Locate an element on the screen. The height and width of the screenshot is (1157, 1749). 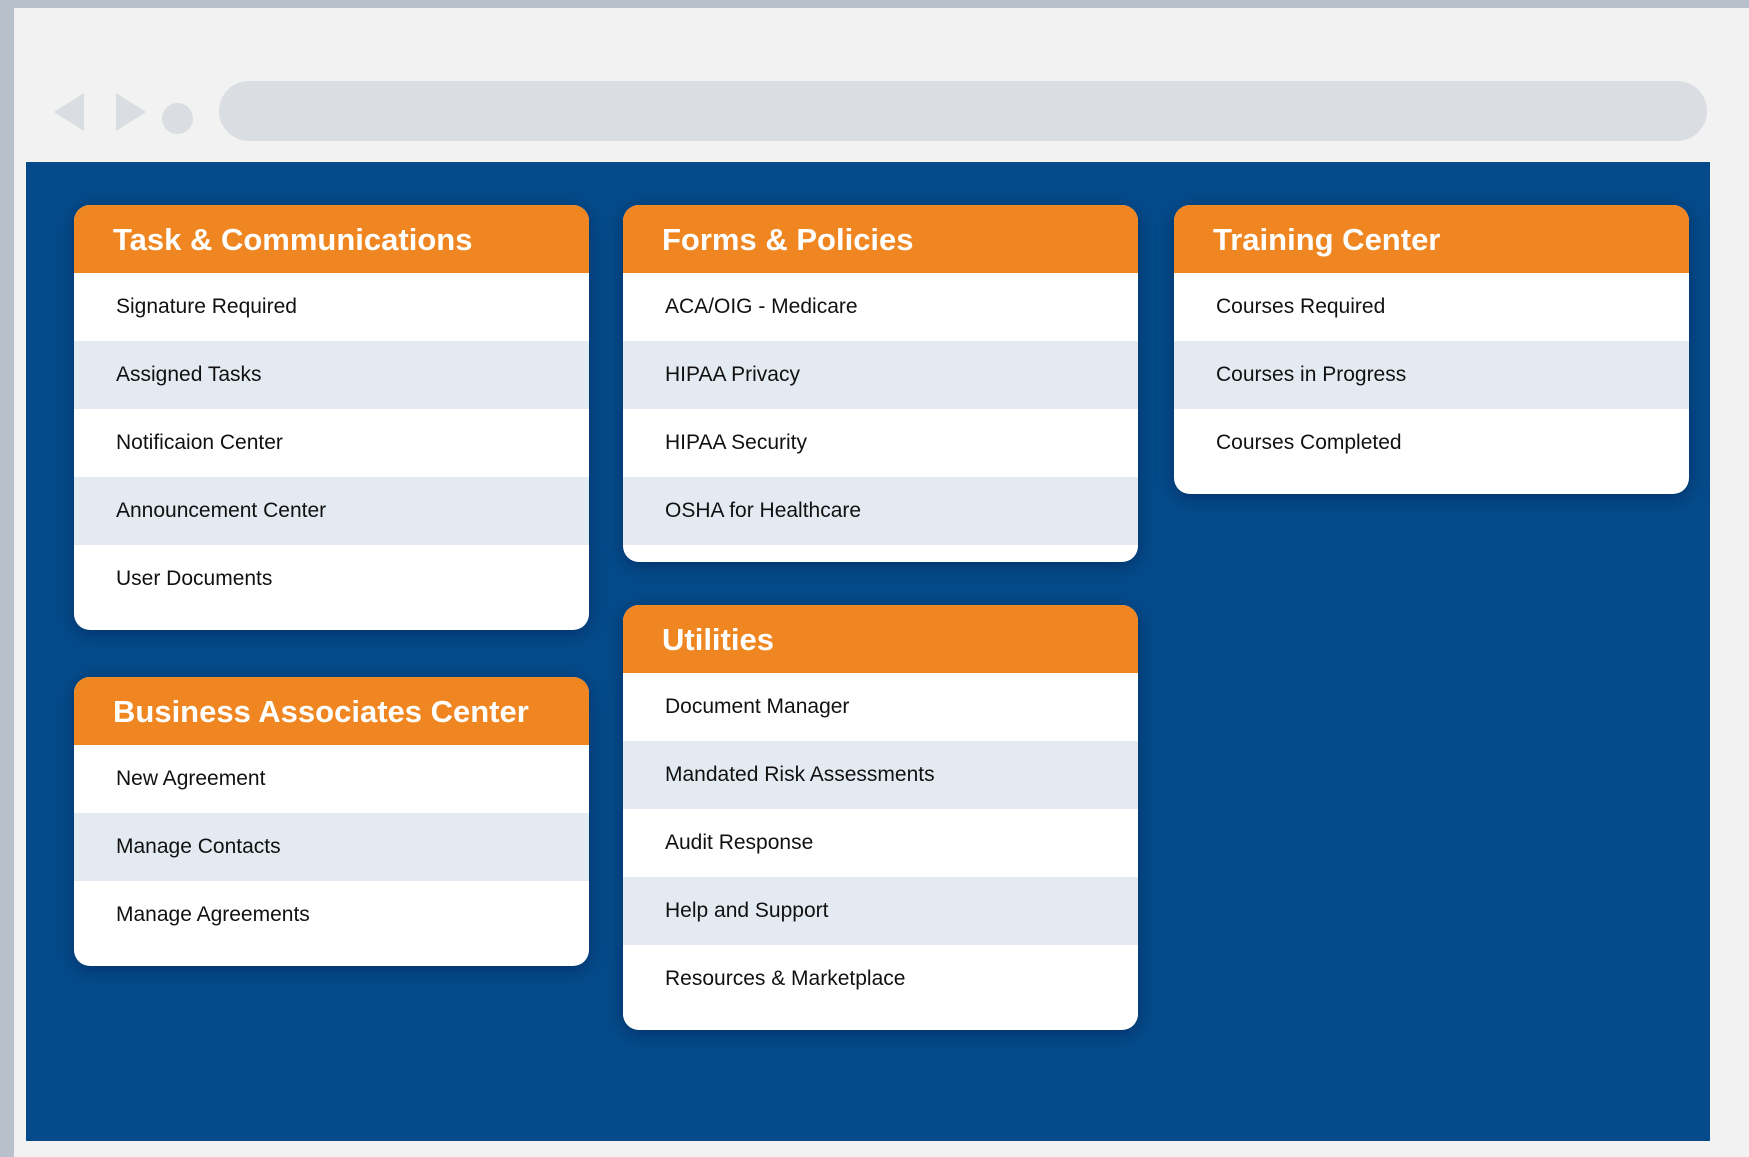
menu-item-courses-required: Courses Required is located at coordinates (1431, 307).